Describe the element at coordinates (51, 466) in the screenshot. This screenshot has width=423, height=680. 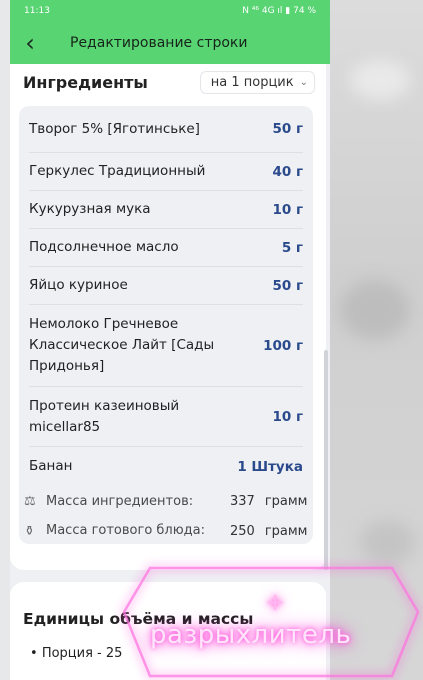
I see `ingredient-name: Банан` at that location.